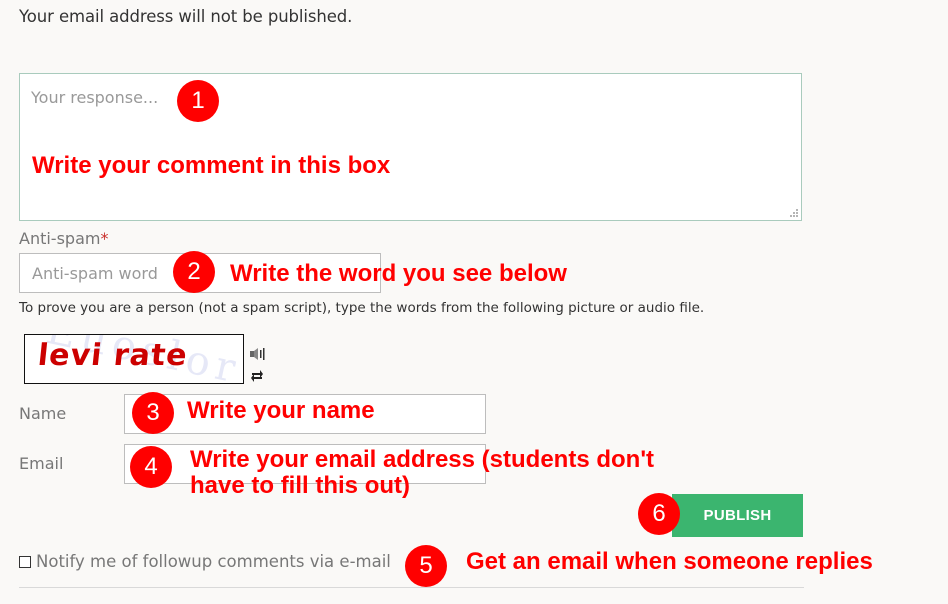 This screenshot has width=948, height=604. What do you see at coordinates (153, 413) in the screenshot?
I see `annotation-badge-3: 3` at bounding box center [153, 413].